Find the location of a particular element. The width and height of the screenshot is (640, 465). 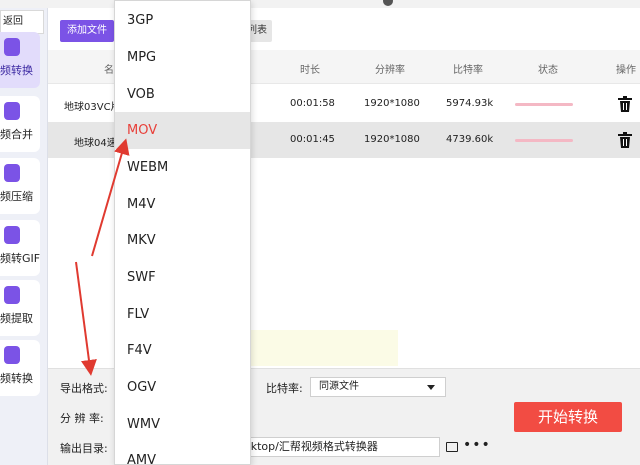

format-option-m4v: M4V is located at coordinates (182, 204).